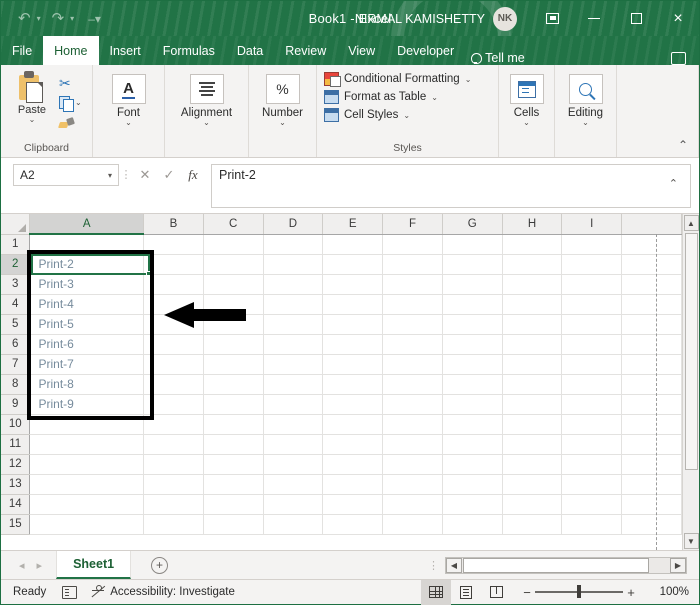 This screenshot has width=700, height=605. Describe the element at coordinates (651, 444) in the screenshot. I see `cell-j11` at that location.